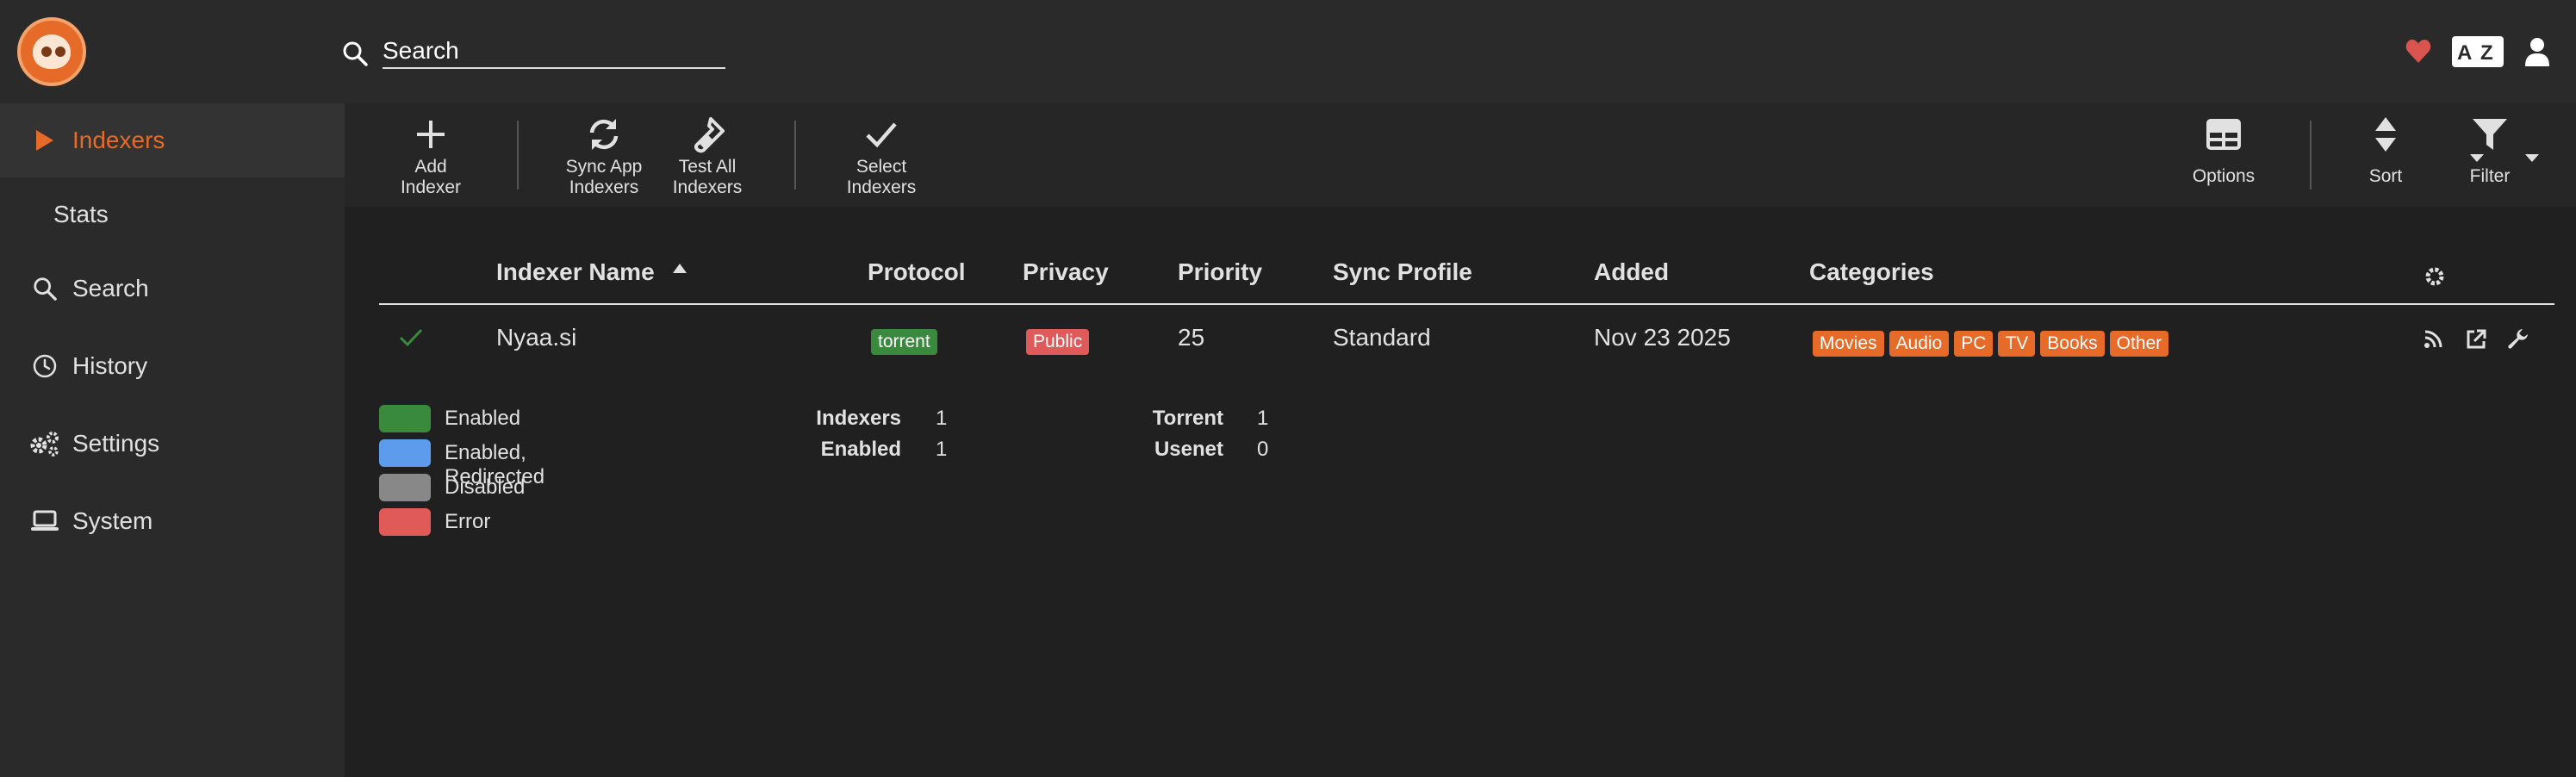 The image size is (2576, 777). I want to click on test-all-indexers-button: Test All Indexers, so click(708, 158).